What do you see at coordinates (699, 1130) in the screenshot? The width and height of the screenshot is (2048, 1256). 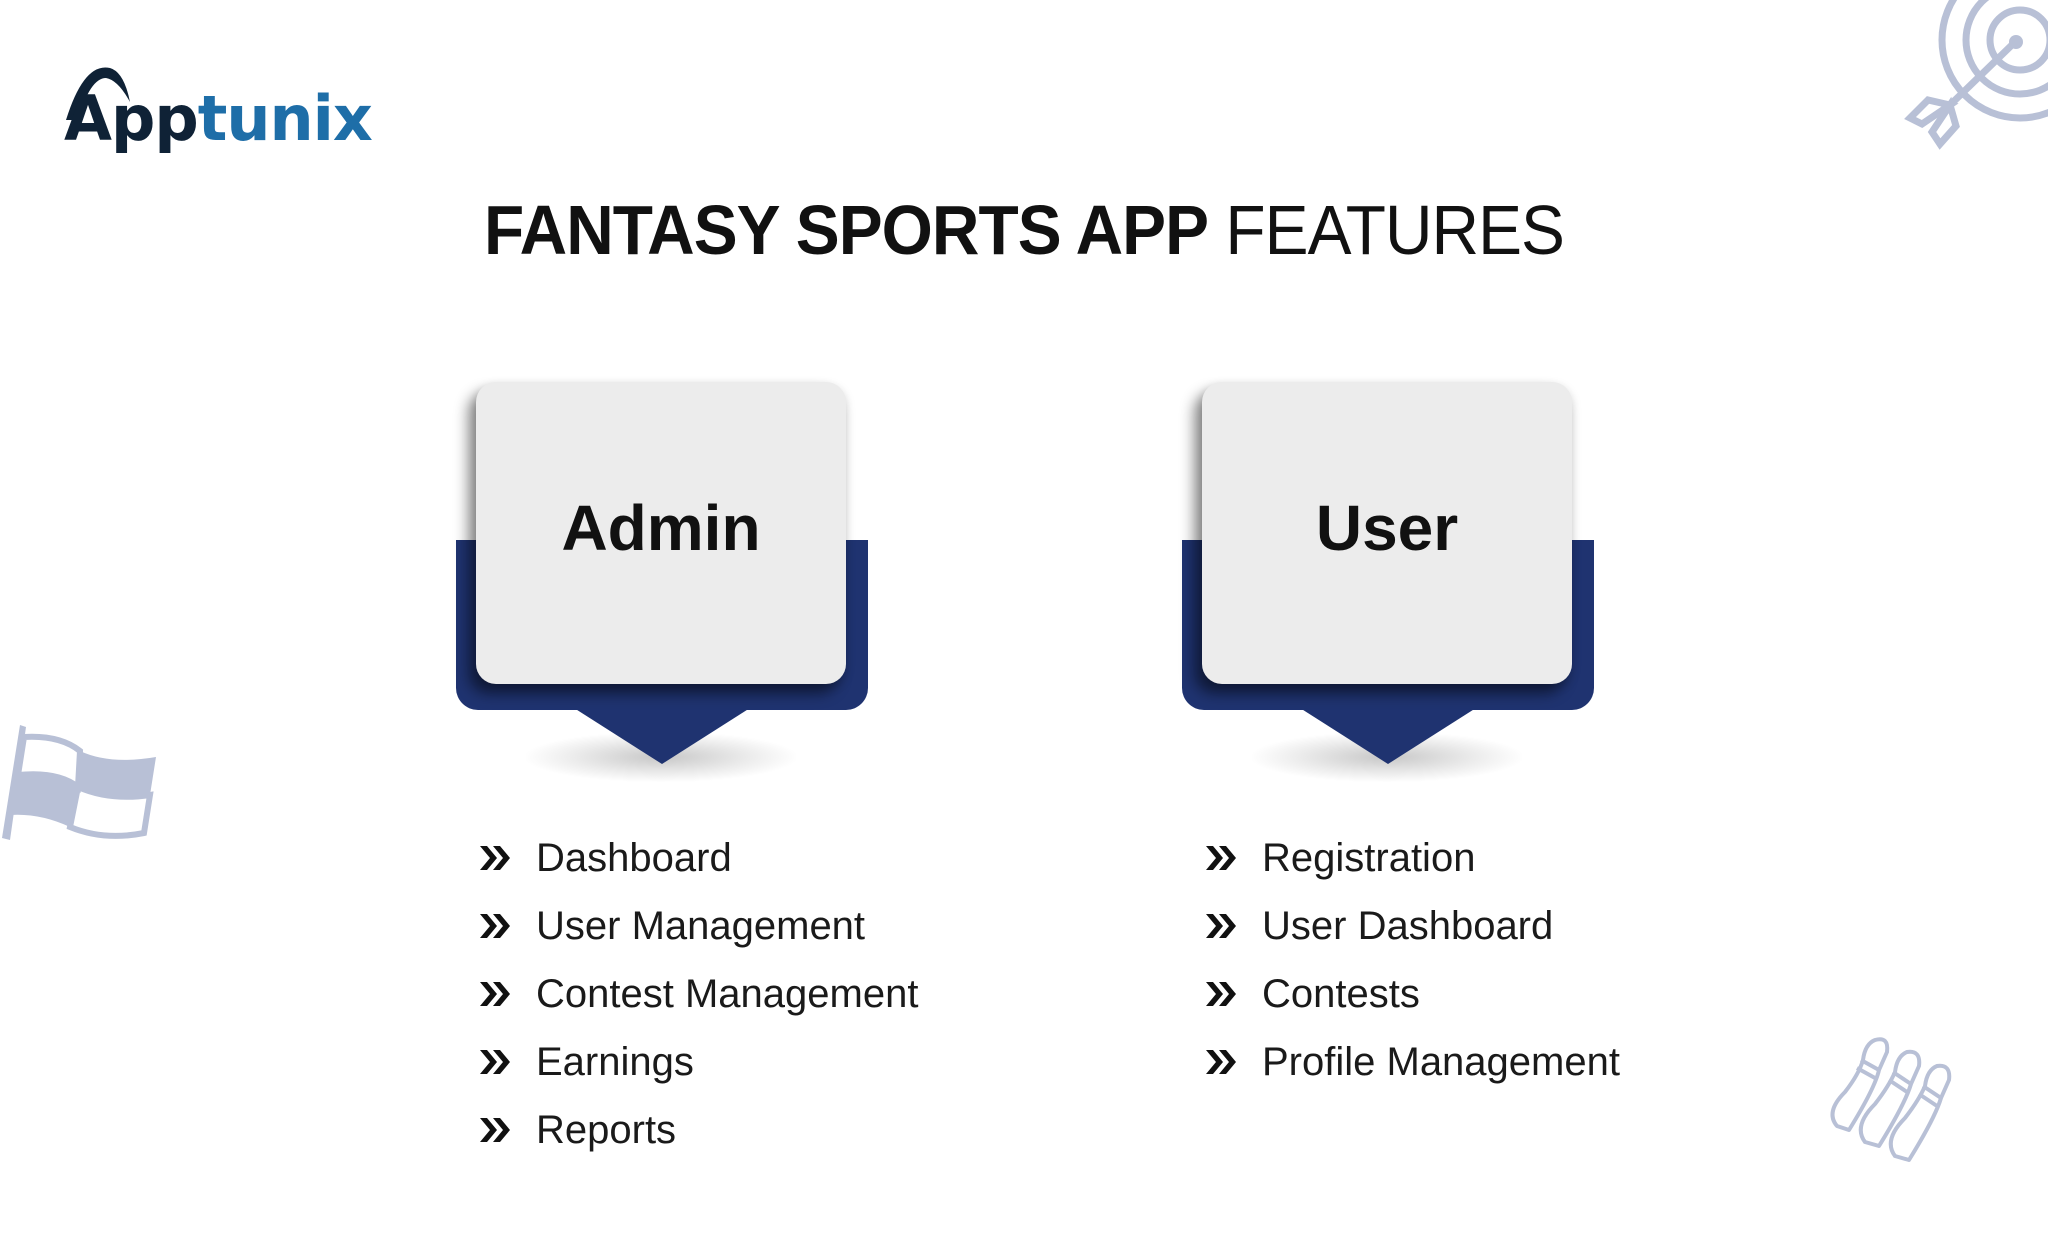 I see `list-item: Reports` at bounding box center [699, 1130].